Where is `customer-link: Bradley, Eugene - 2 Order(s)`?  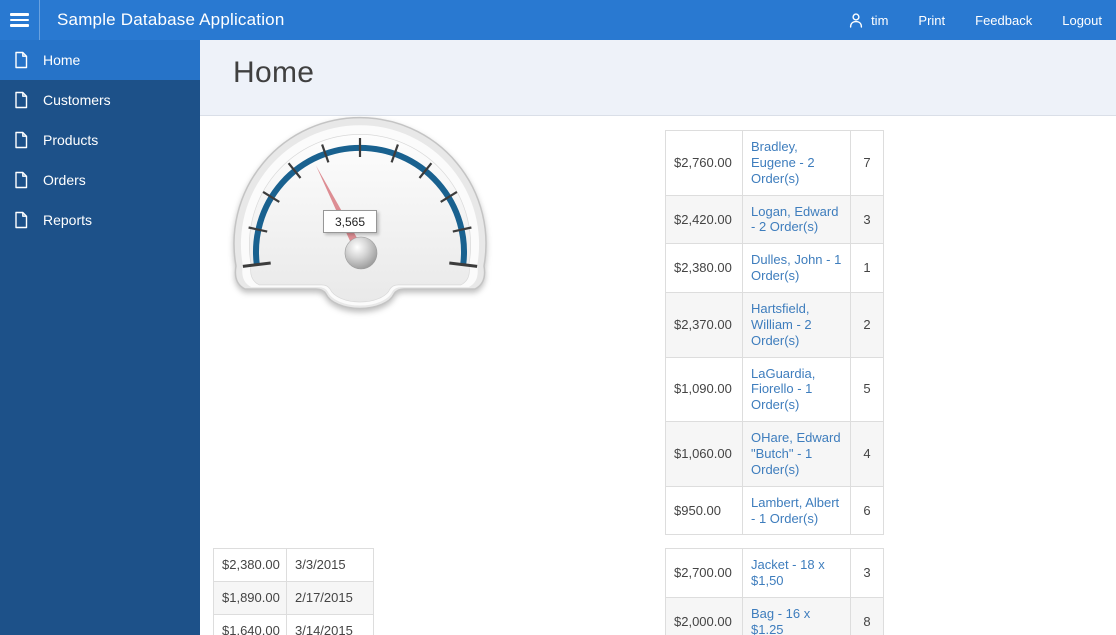 customer-link: Bradley, Eugene - 2 Order(s) is located at coordinates (796, 163).